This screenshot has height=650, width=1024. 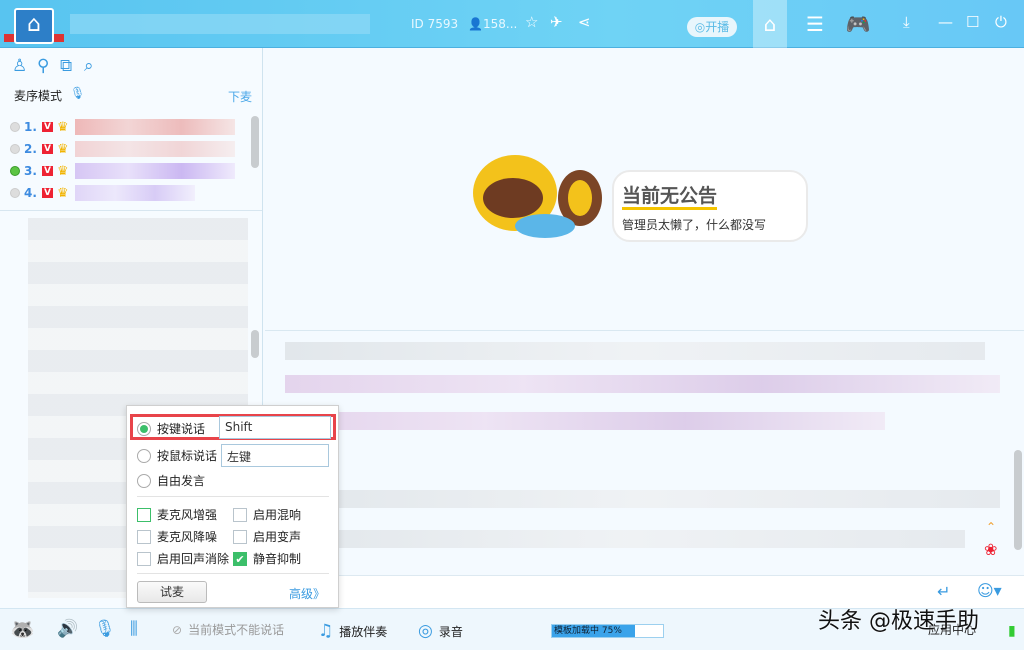 I want to click on play-music-button: ♫ 播放伴奏, so click(x=352, y=631).